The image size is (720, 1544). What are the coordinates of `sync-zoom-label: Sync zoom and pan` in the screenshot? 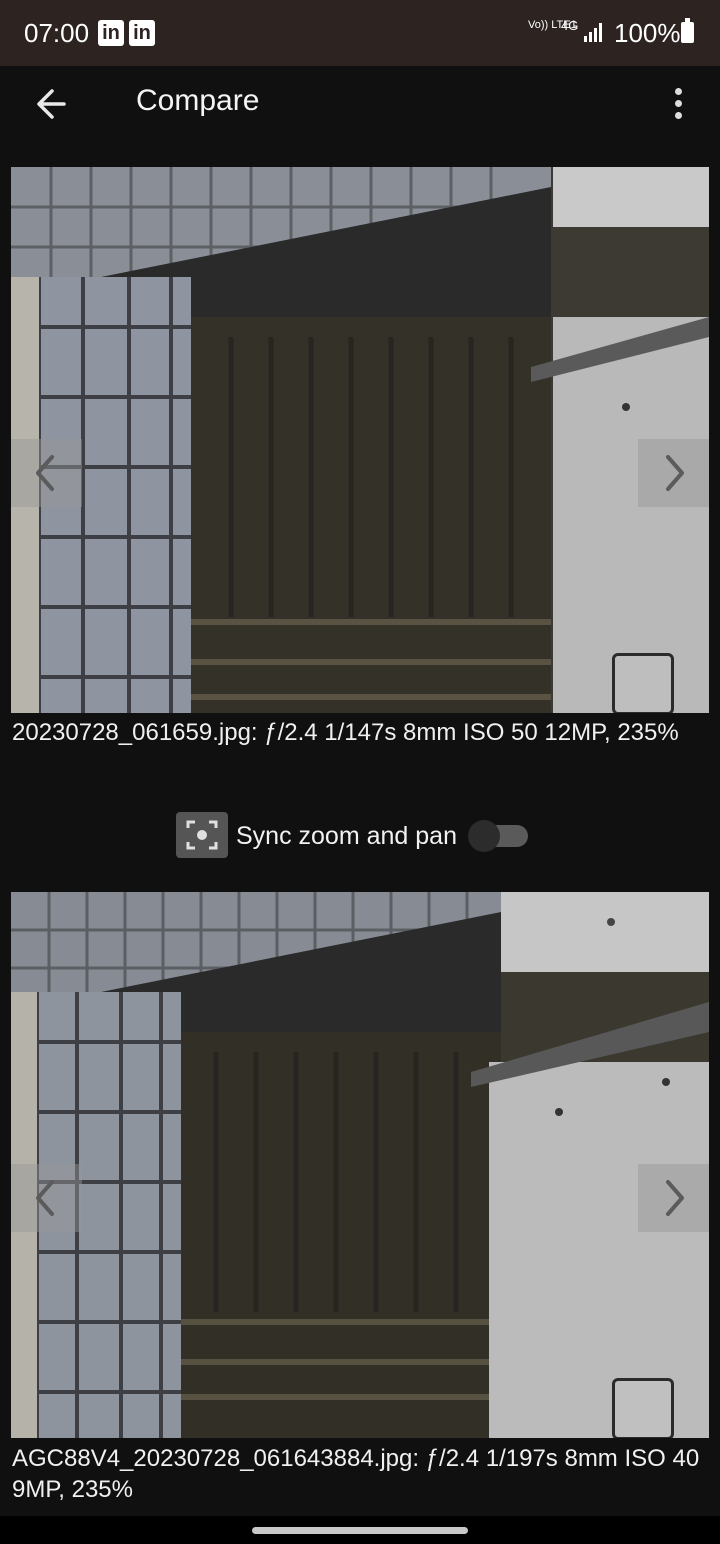 It's located at (346, 836).